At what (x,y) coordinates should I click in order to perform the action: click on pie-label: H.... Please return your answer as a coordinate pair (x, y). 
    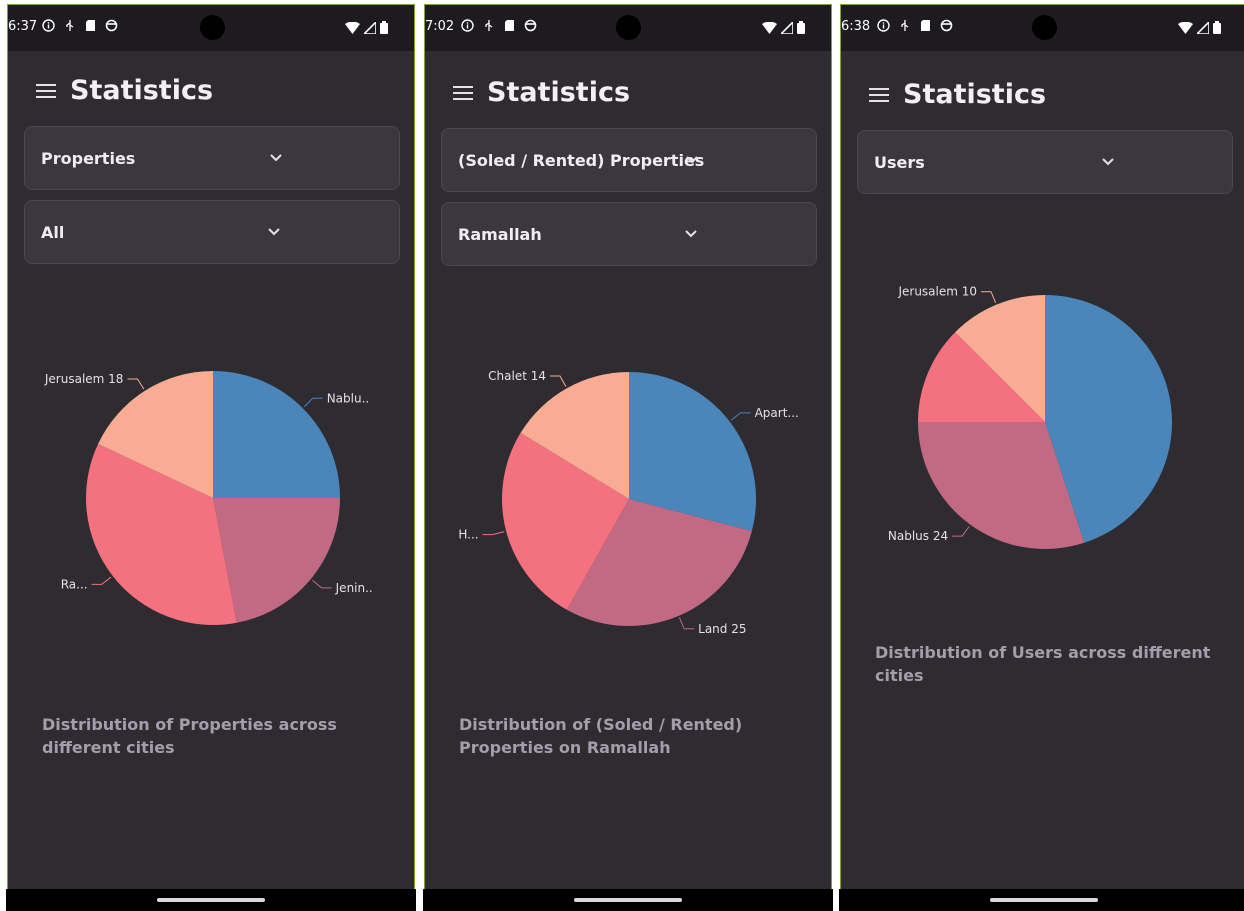
    Looking at the image, I should click on (468, 535).